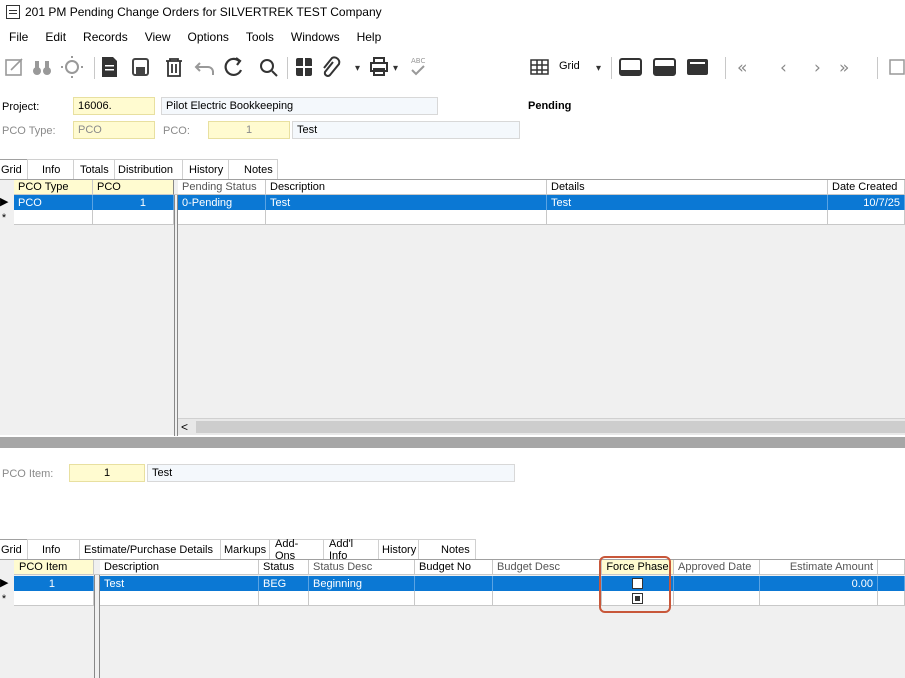 This screenshot has height=678, width=905. What do you see at coordinates (109, 67) in the screenshot?
I see `new-record-icon` at bounding box center [109, 67].